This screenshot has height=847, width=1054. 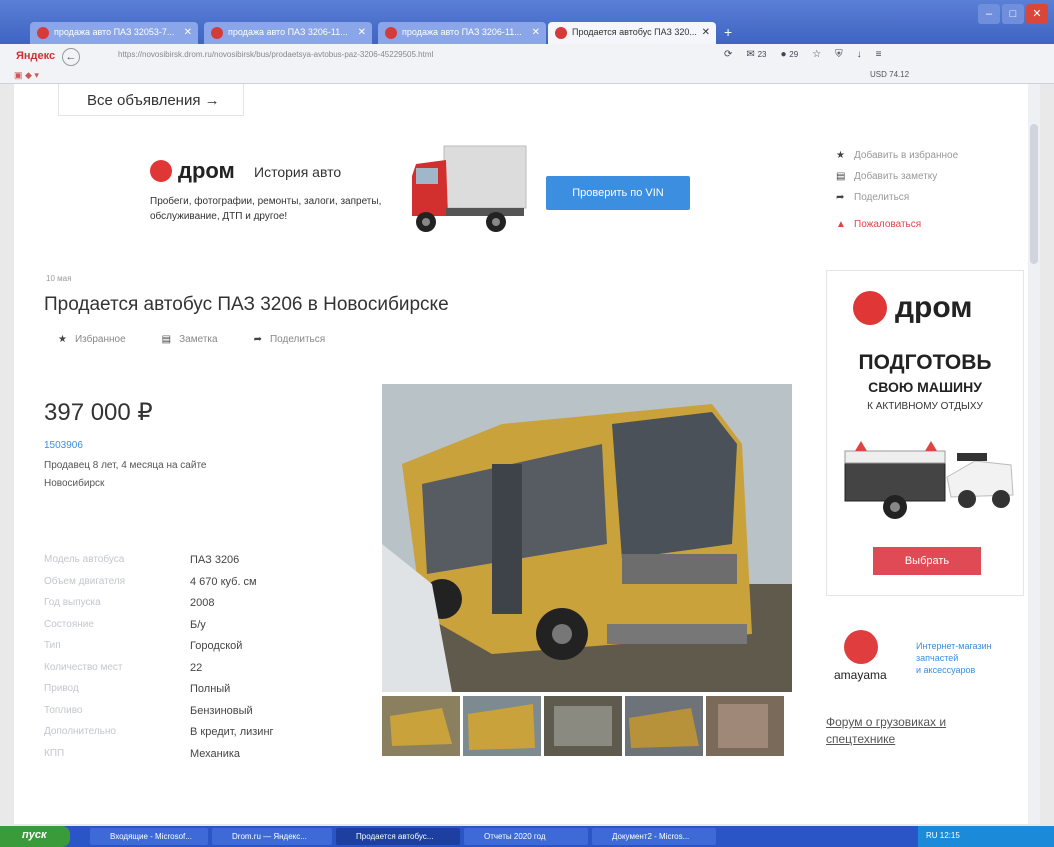 What do you see at coordinates (839, 54) in the screenshot?
I see `shield-icon: ⛨` at bounding box center [839, 54].